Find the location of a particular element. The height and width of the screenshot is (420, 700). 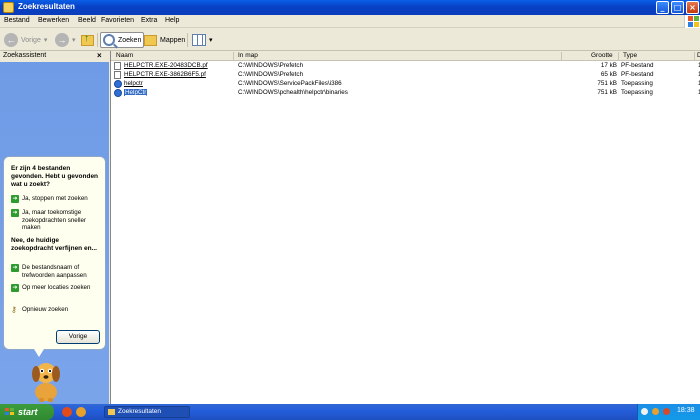

back-button: ← Vorige ▾ is located at coordinates (25, 40).